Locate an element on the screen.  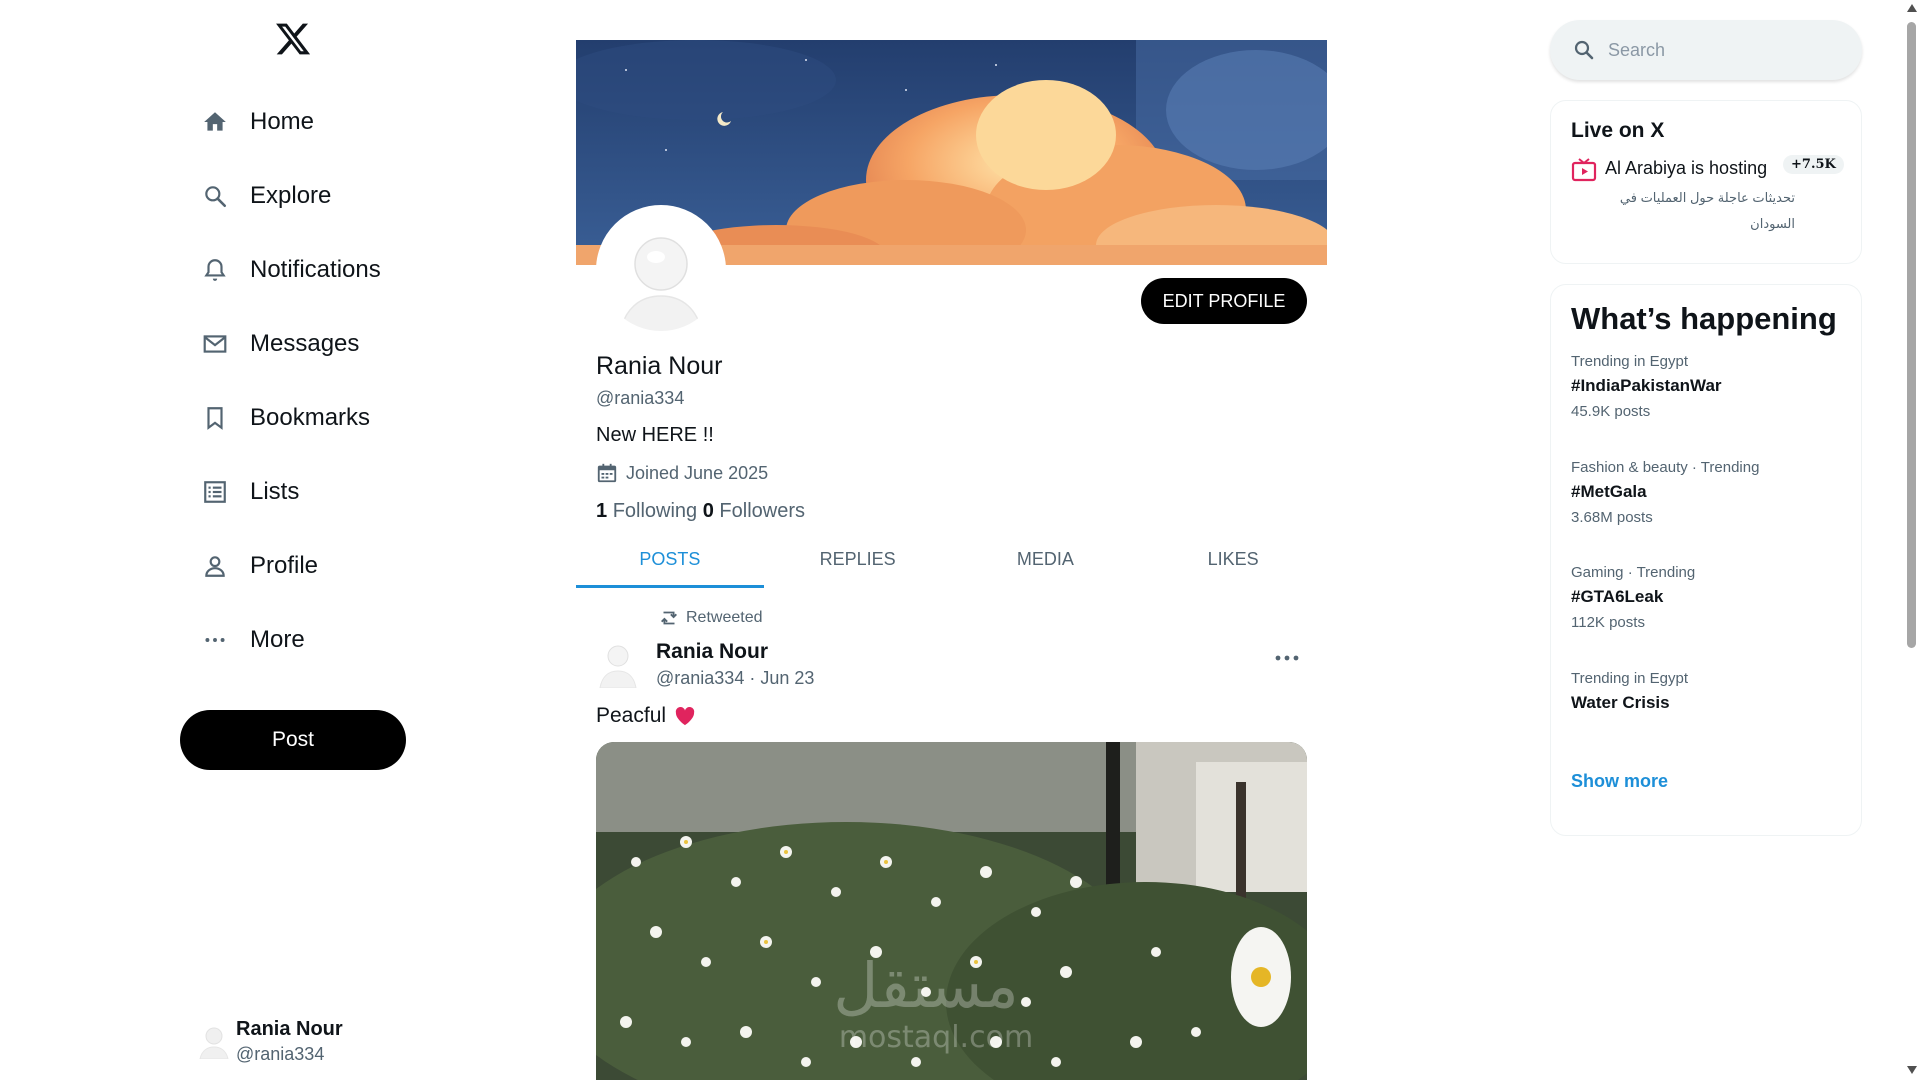
more-icon is located at coordinates (215, 640).